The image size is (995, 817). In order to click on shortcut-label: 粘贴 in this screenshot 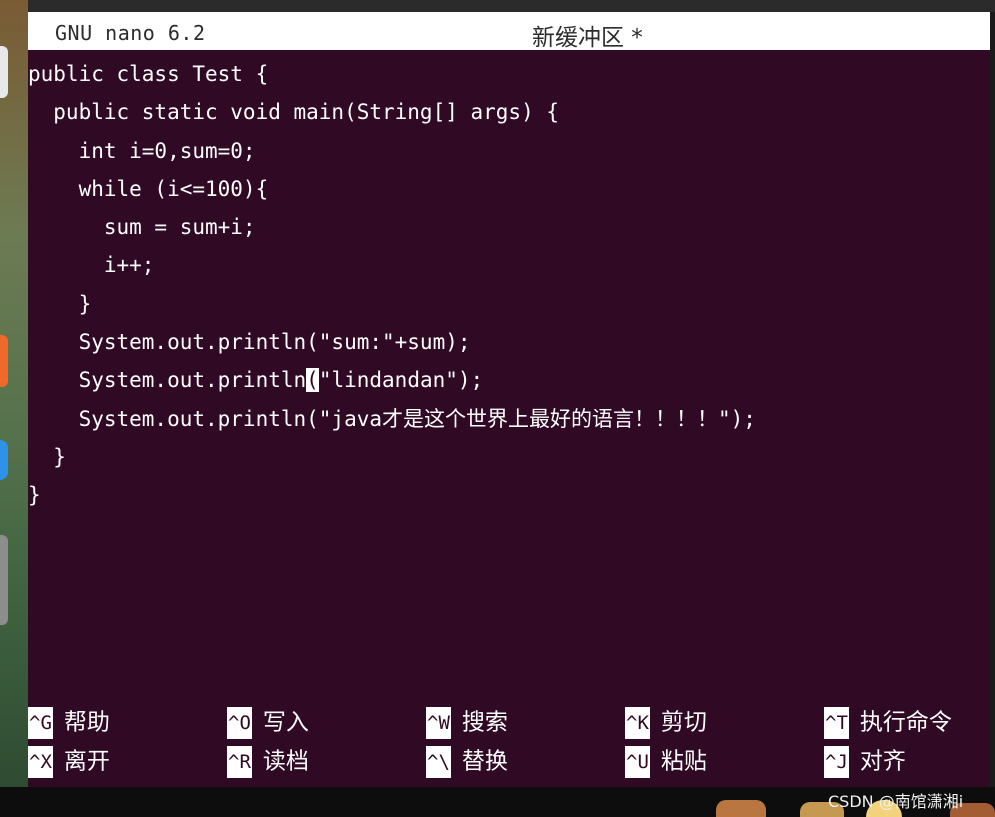, I will do `click(683, 761)`.